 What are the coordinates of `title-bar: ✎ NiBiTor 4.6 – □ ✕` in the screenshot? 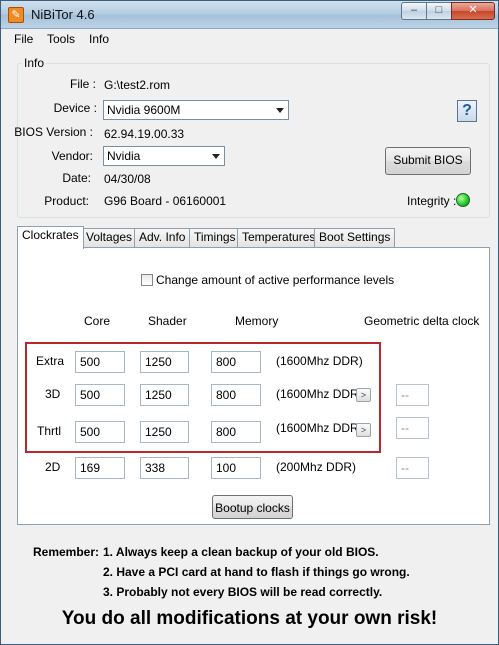 It's located at (249, 15).